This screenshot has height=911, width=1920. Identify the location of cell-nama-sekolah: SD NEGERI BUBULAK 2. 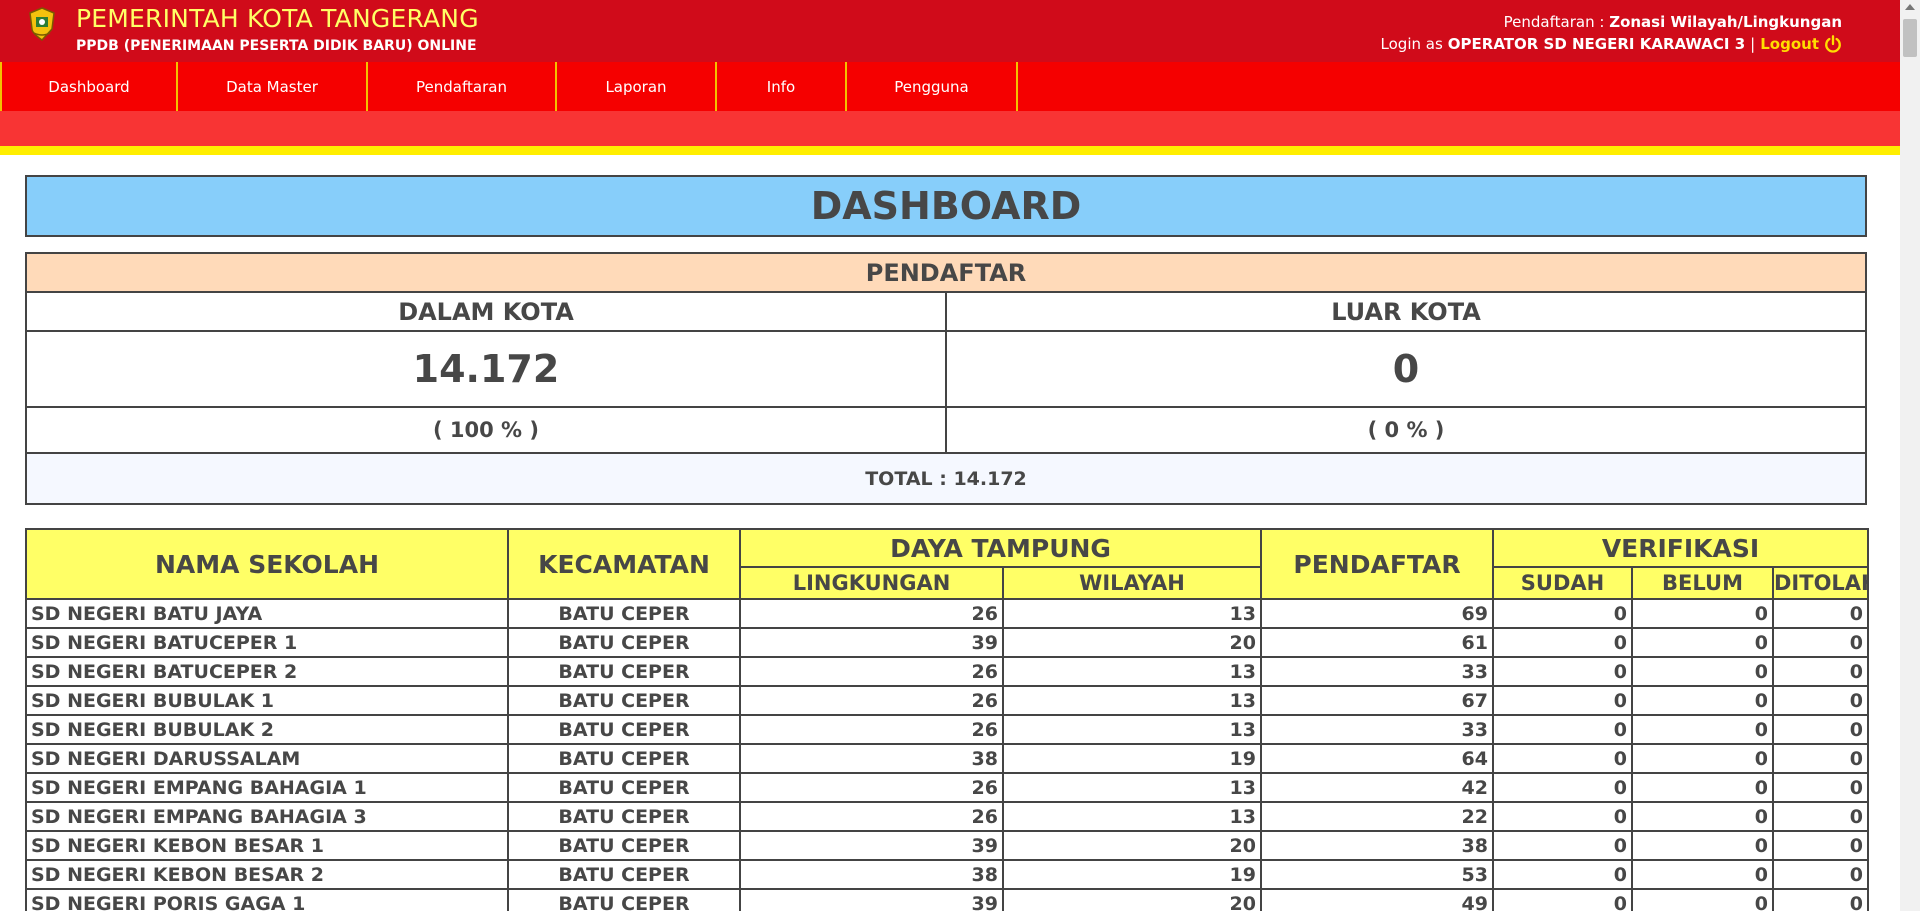
(267, 729).